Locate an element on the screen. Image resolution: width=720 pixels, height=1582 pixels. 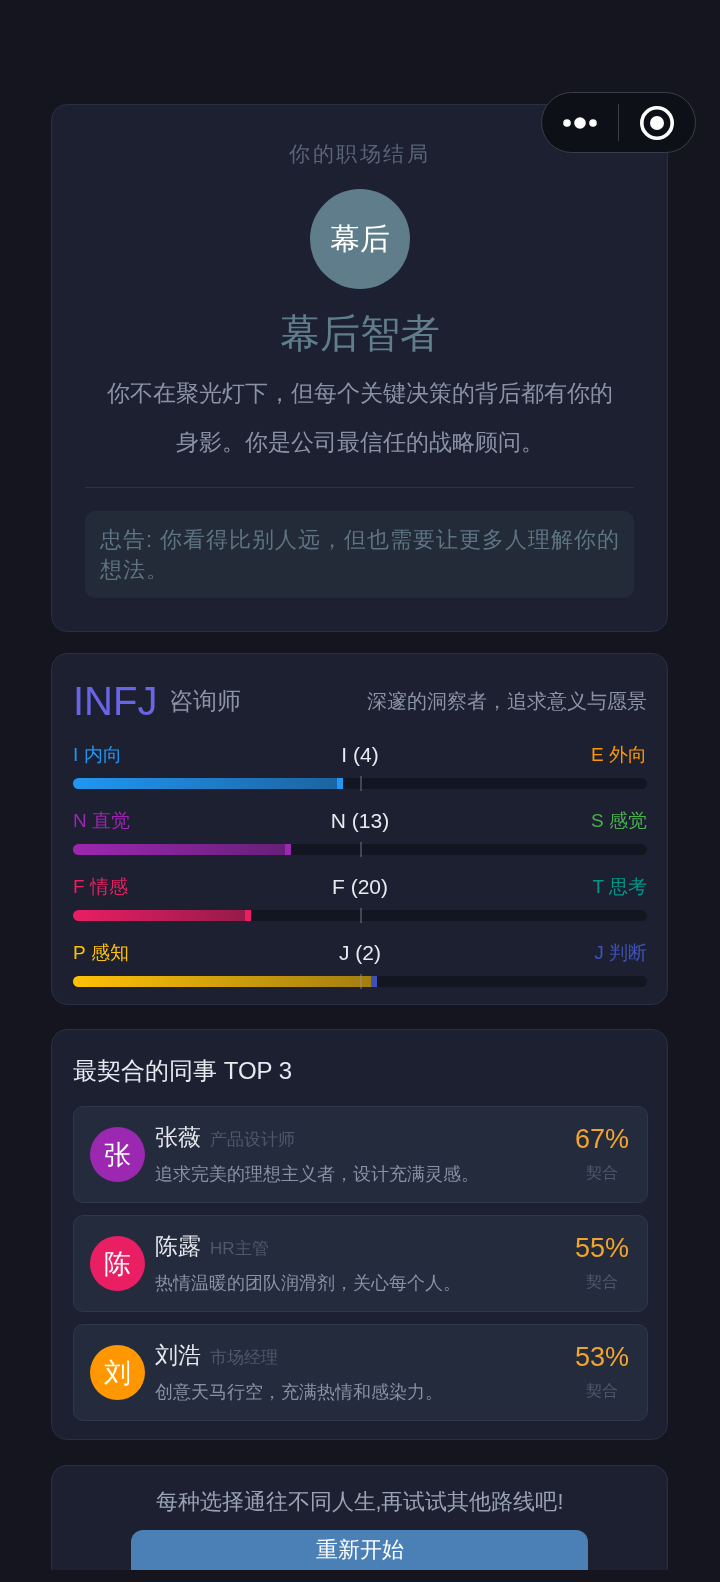
match-percent: 55% is located at coordinates (601, 1247).